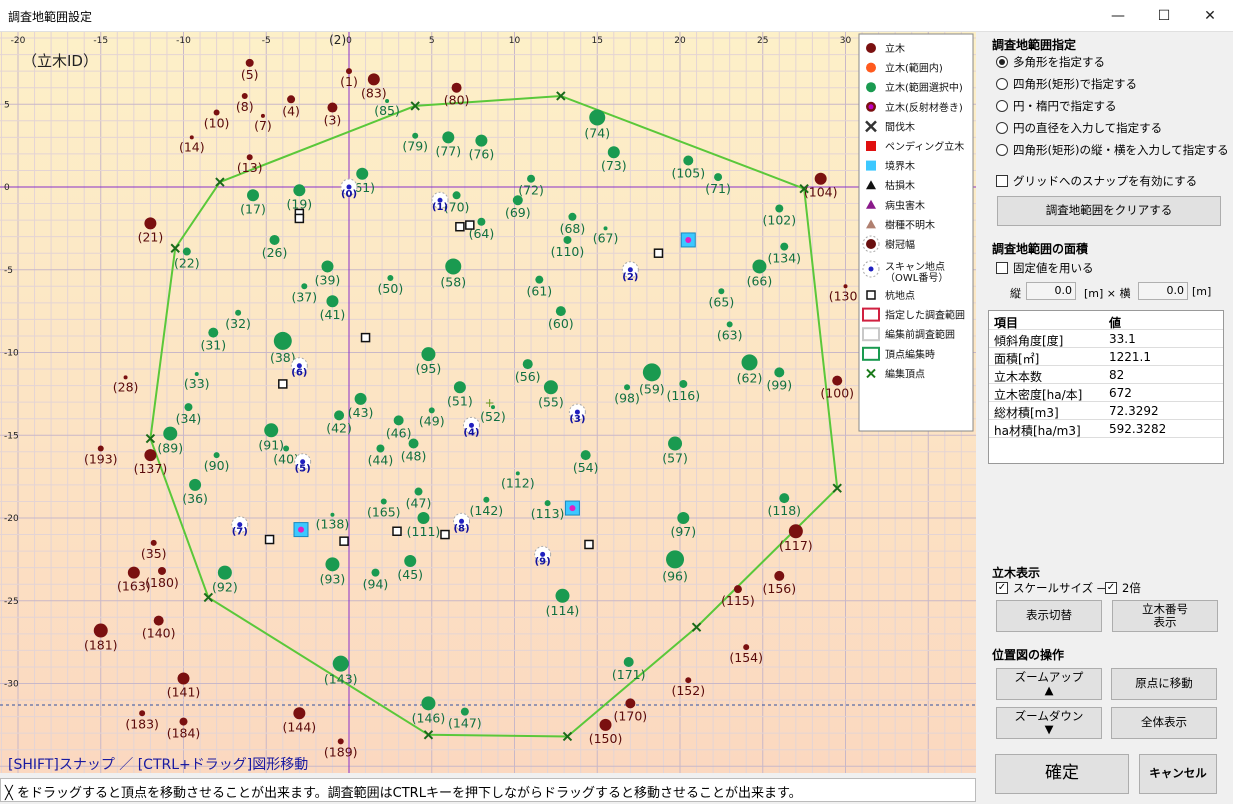 The image size is (1233, 804). What do you see at coordinates (482, 154) in the screenshot?
I see `tree-label: (76)` at bounding box center [482, 154].